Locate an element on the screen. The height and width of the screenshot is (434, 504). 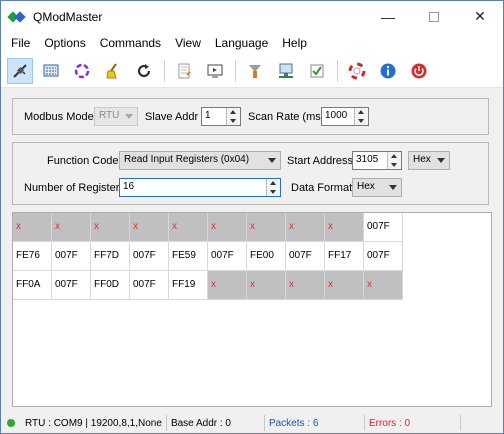
clear-icon is located at coordinates (111, 70).